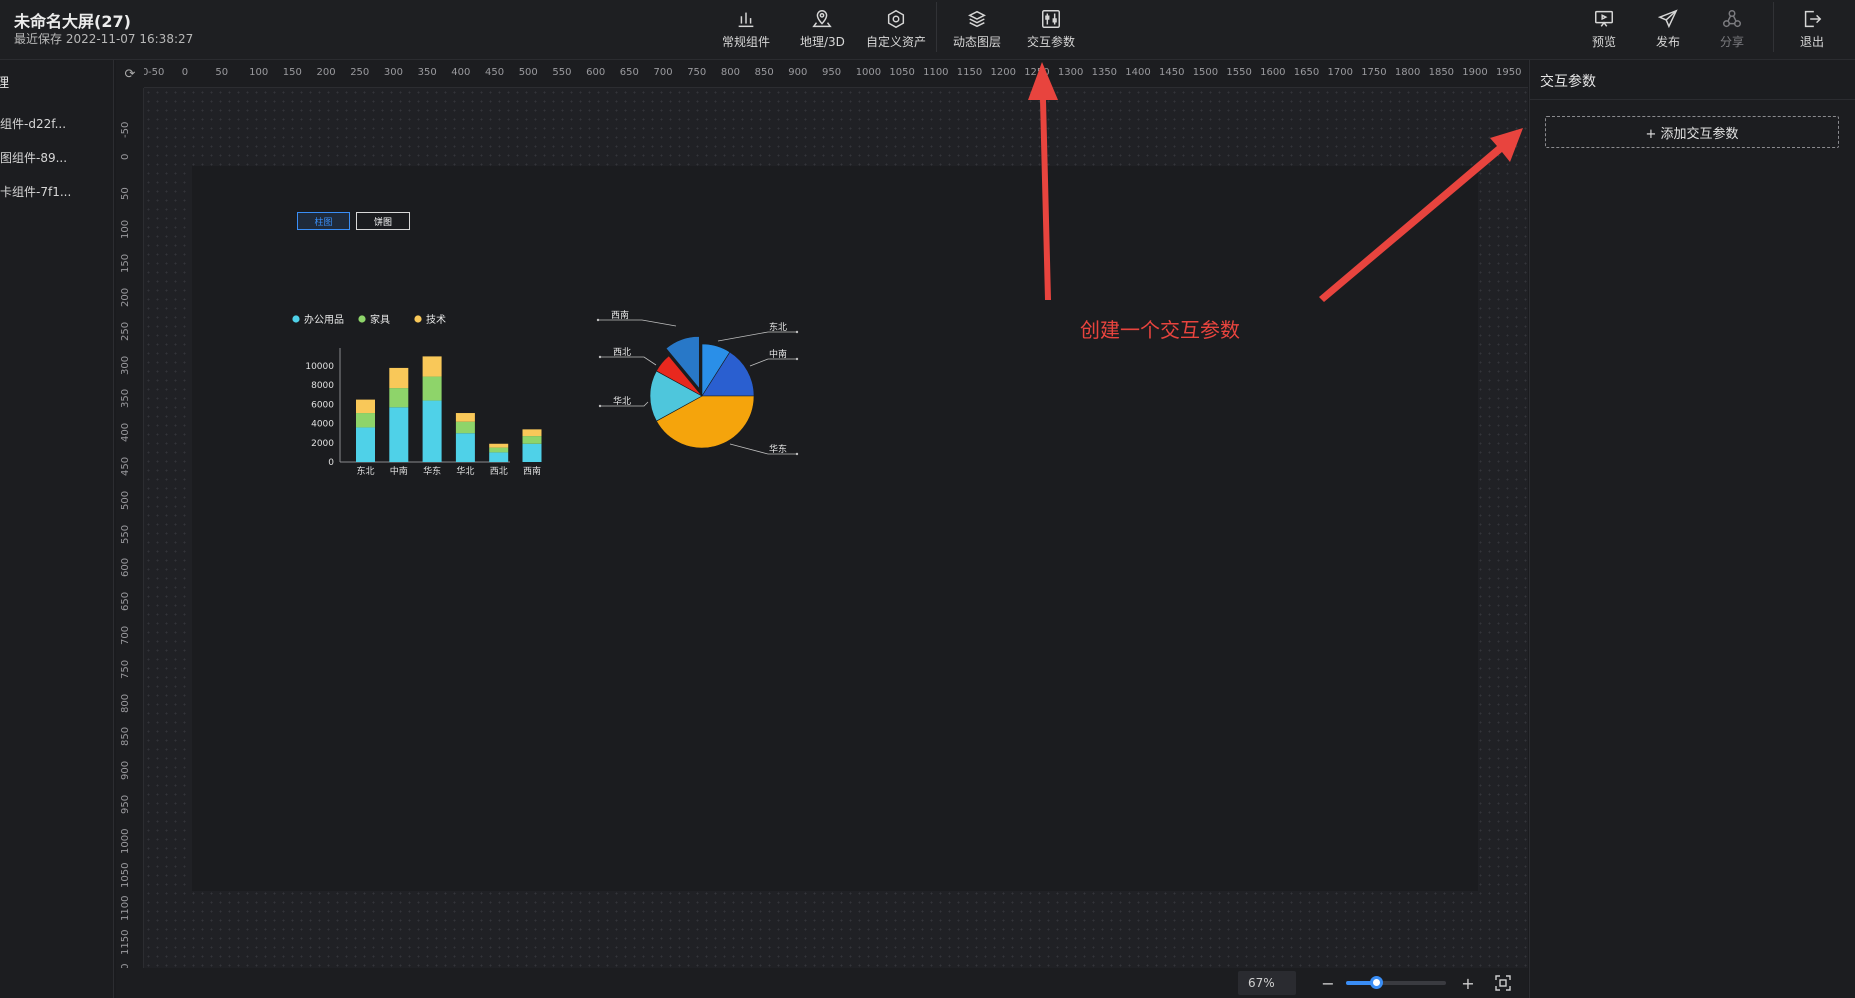  I want to click on ruler-tick: 1550, so click(1239, 72).